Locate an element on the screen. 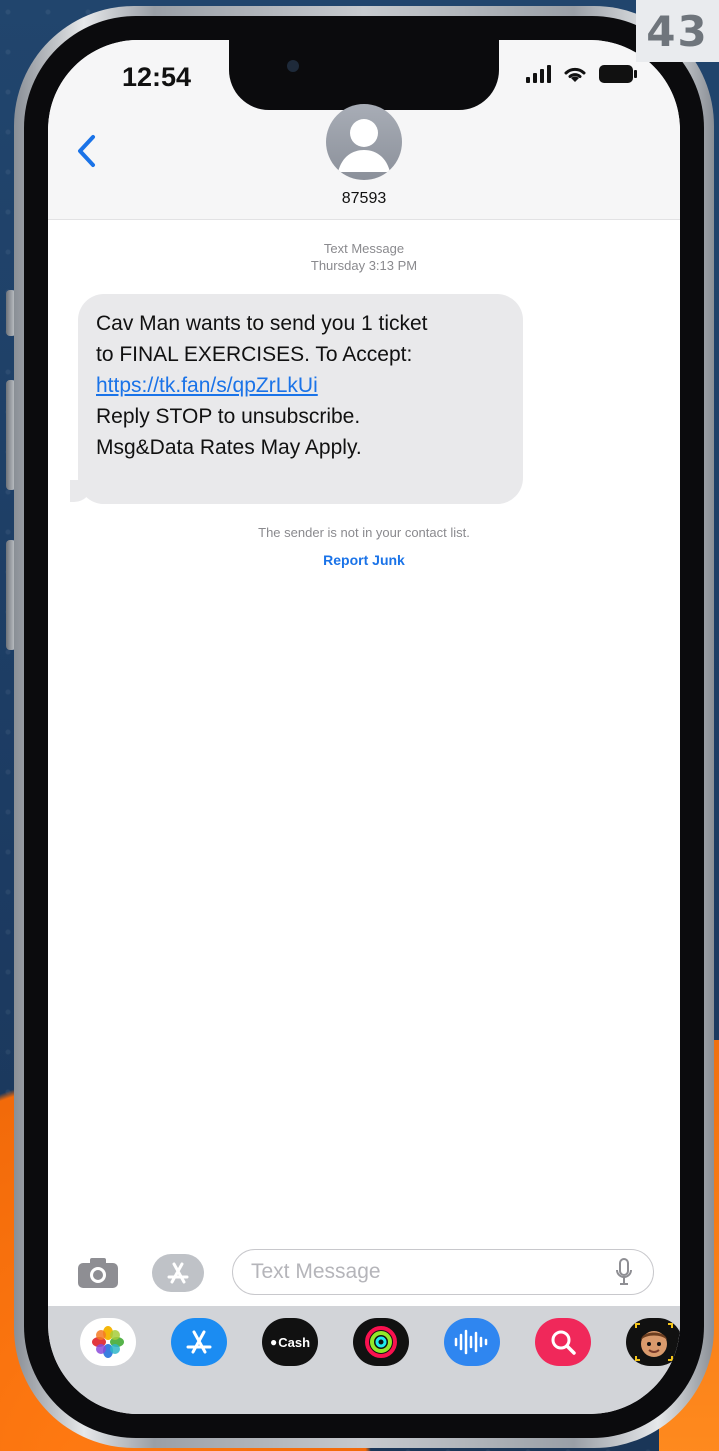 This screenshot has width=719, height=1451. status-icons is located at coordinates (582, 74).